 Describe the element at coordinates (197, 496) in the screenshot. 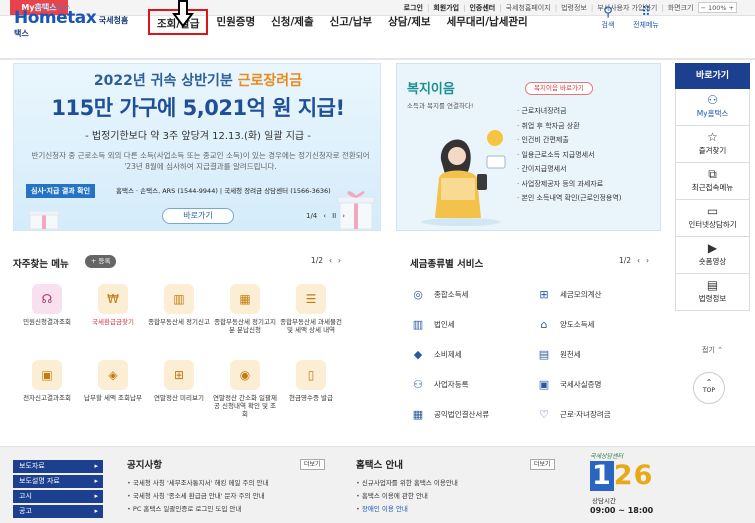

I see `notice-item: 국세청 사칭 '종소세 환급금 안내' 문자 주의 안내` at that location.